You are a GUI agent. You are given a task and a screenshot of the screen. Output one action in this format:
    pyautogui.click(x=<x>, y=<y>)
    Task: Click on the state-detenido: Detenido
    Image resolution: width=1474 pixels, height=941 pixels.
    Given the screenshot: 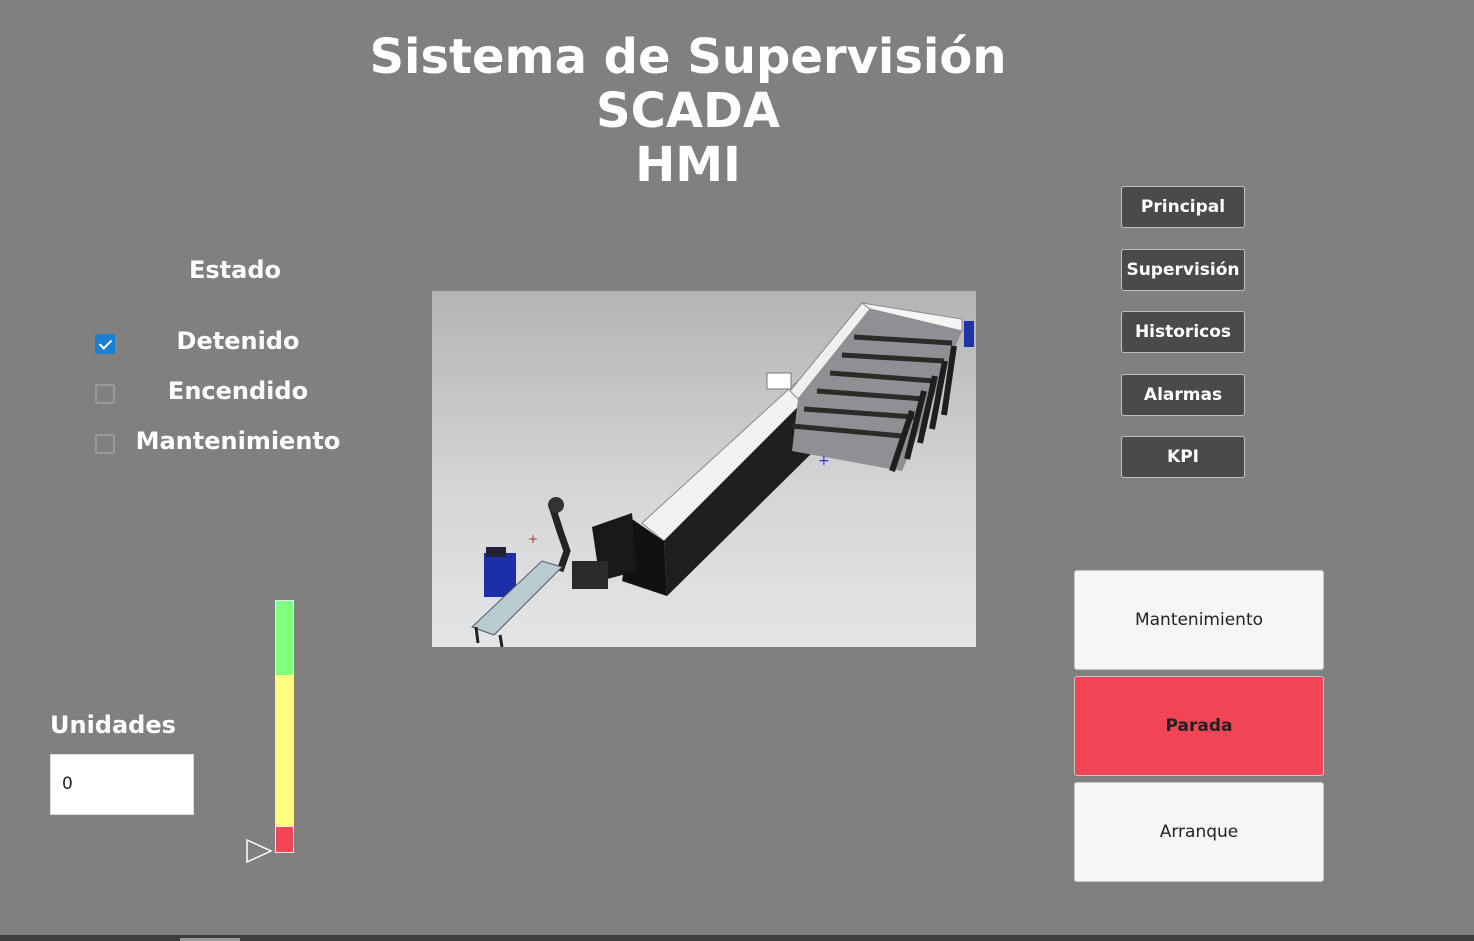 What is the action you would take?
    pyautogui.click(x=225, y=345)
    